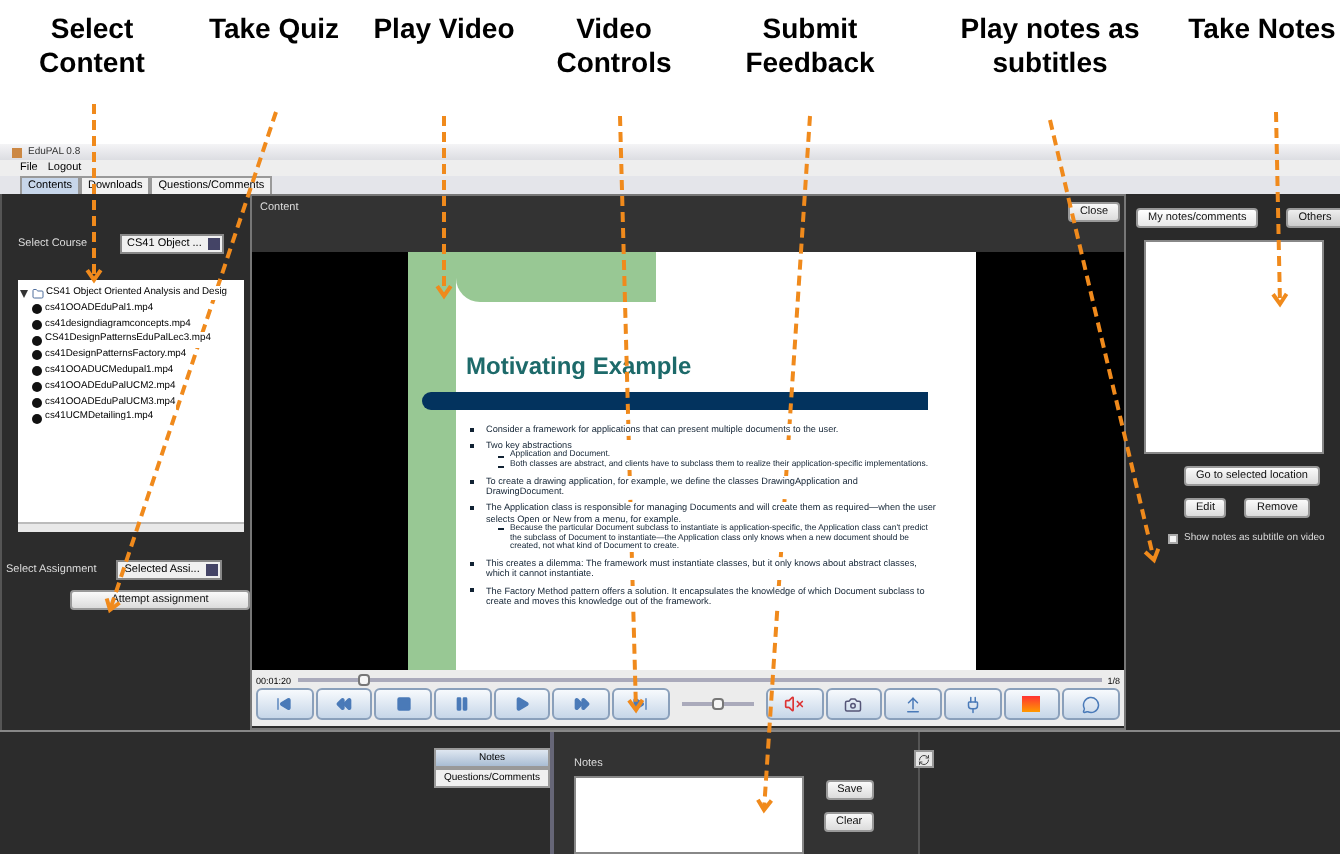 This screenshot has height=854, width=1340. I want to click on comment-button, so click(1091, 704).